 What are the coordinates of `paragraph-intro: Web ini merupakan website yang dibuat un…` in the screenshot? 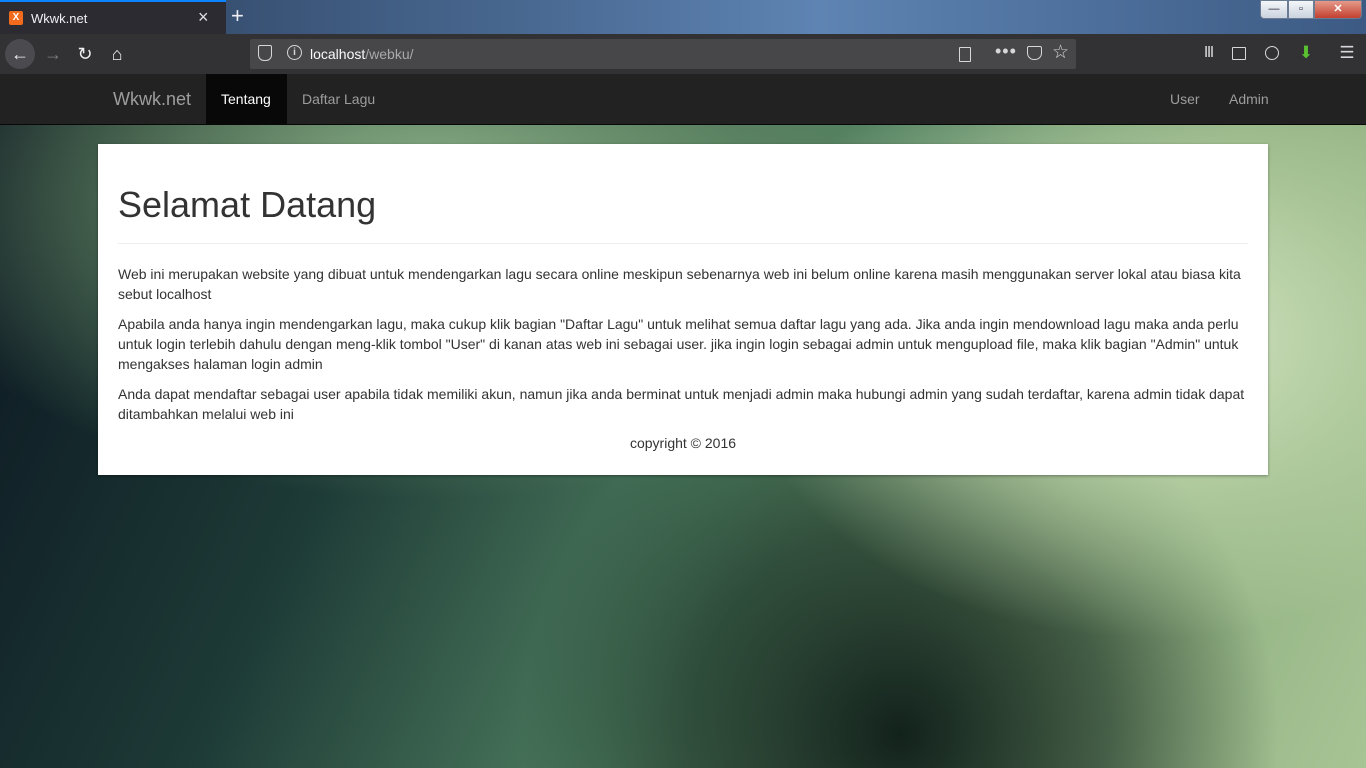 It's located at (679, 284).